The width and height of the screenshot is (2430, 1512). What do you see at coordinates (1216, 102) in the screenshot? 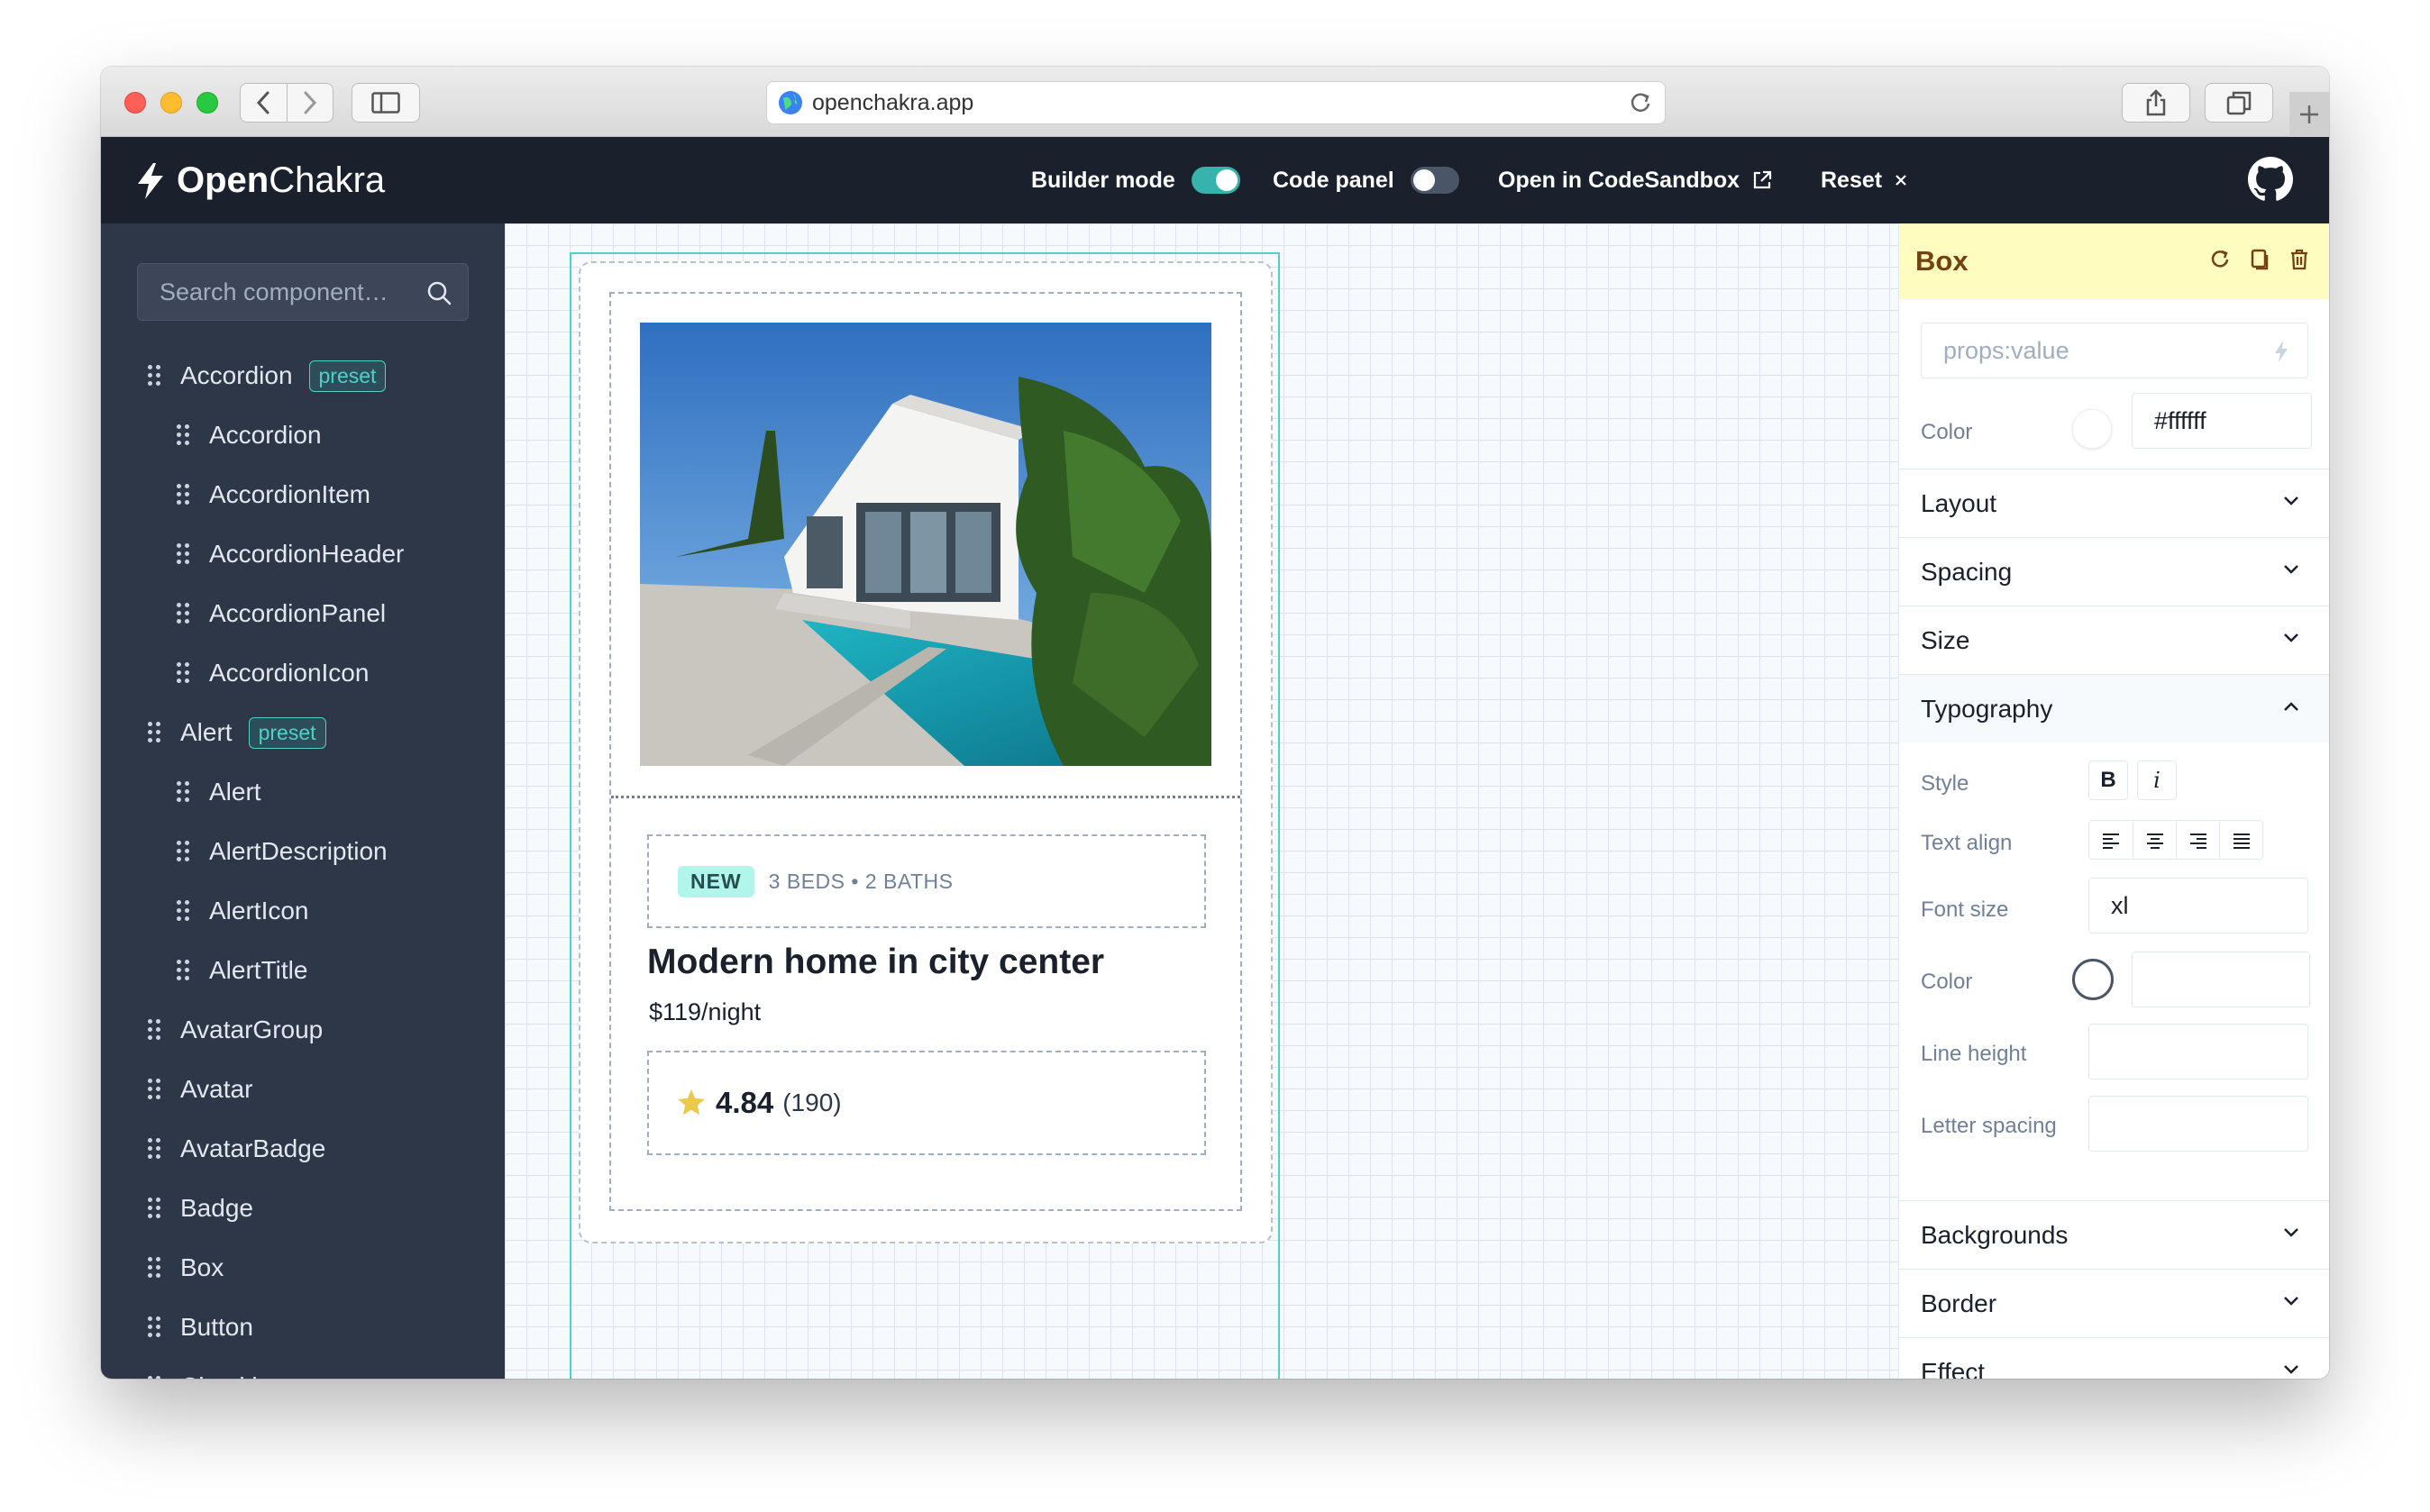
I see `address-bar: openchakra.app` at bounding box center [1216, 102].